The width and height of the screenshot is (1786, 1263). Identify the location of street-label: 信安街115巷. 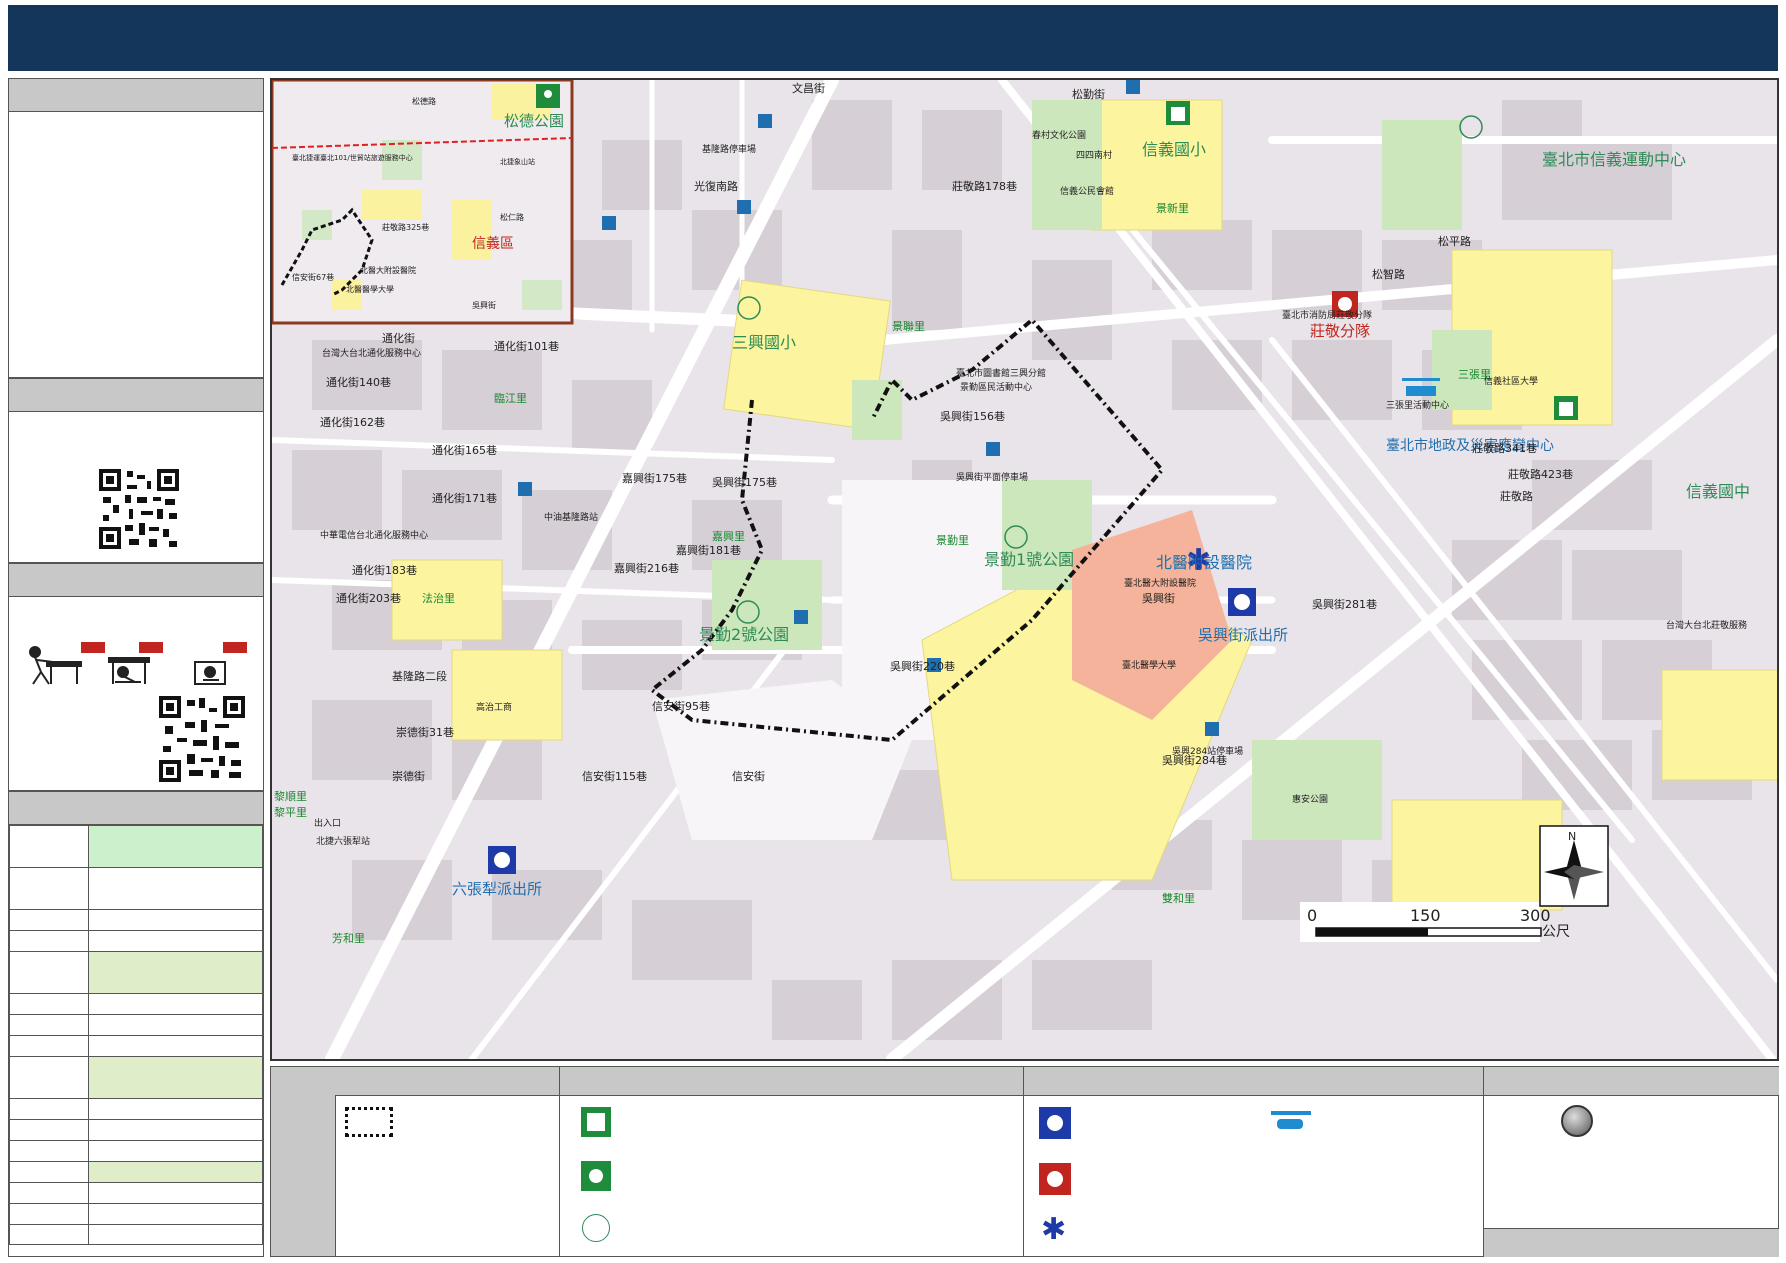
(614, 776).